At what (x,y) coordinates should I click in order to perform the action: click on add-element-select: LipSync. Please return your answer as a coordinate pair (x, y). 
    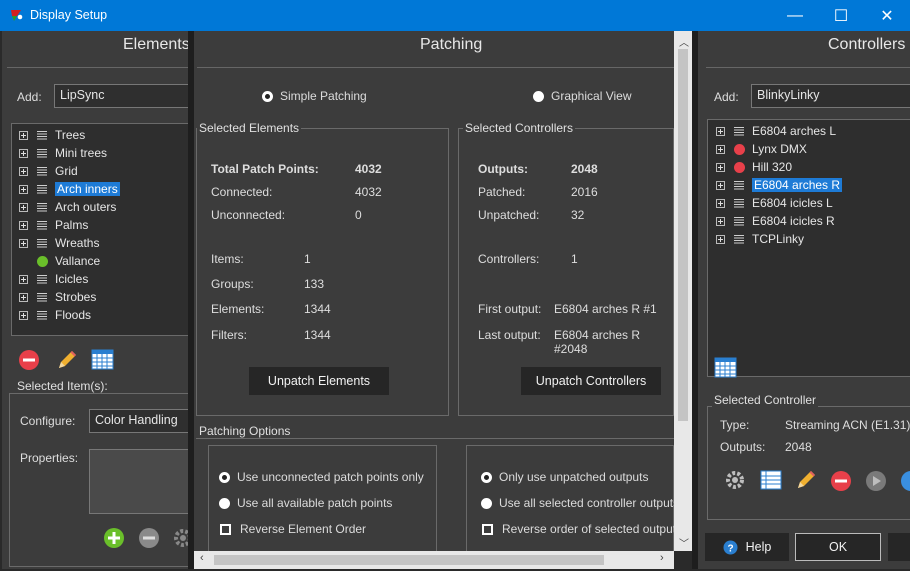
    Looking at the image, I should click on (124, 96).